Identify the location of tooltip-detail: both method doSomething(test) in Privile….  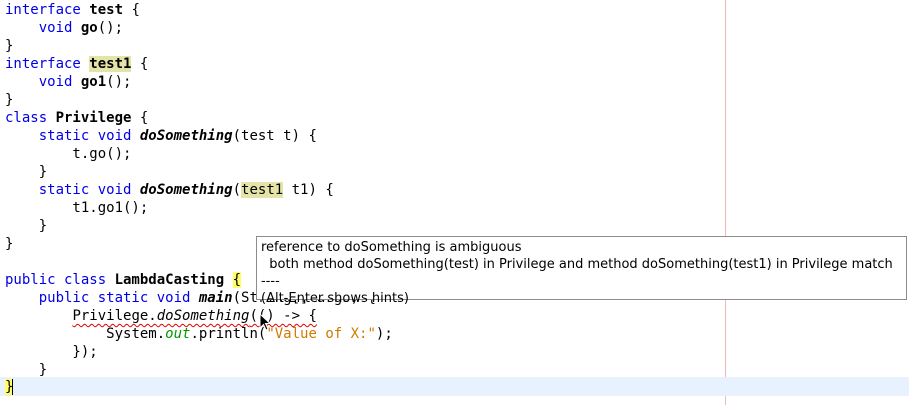
(577, 264).